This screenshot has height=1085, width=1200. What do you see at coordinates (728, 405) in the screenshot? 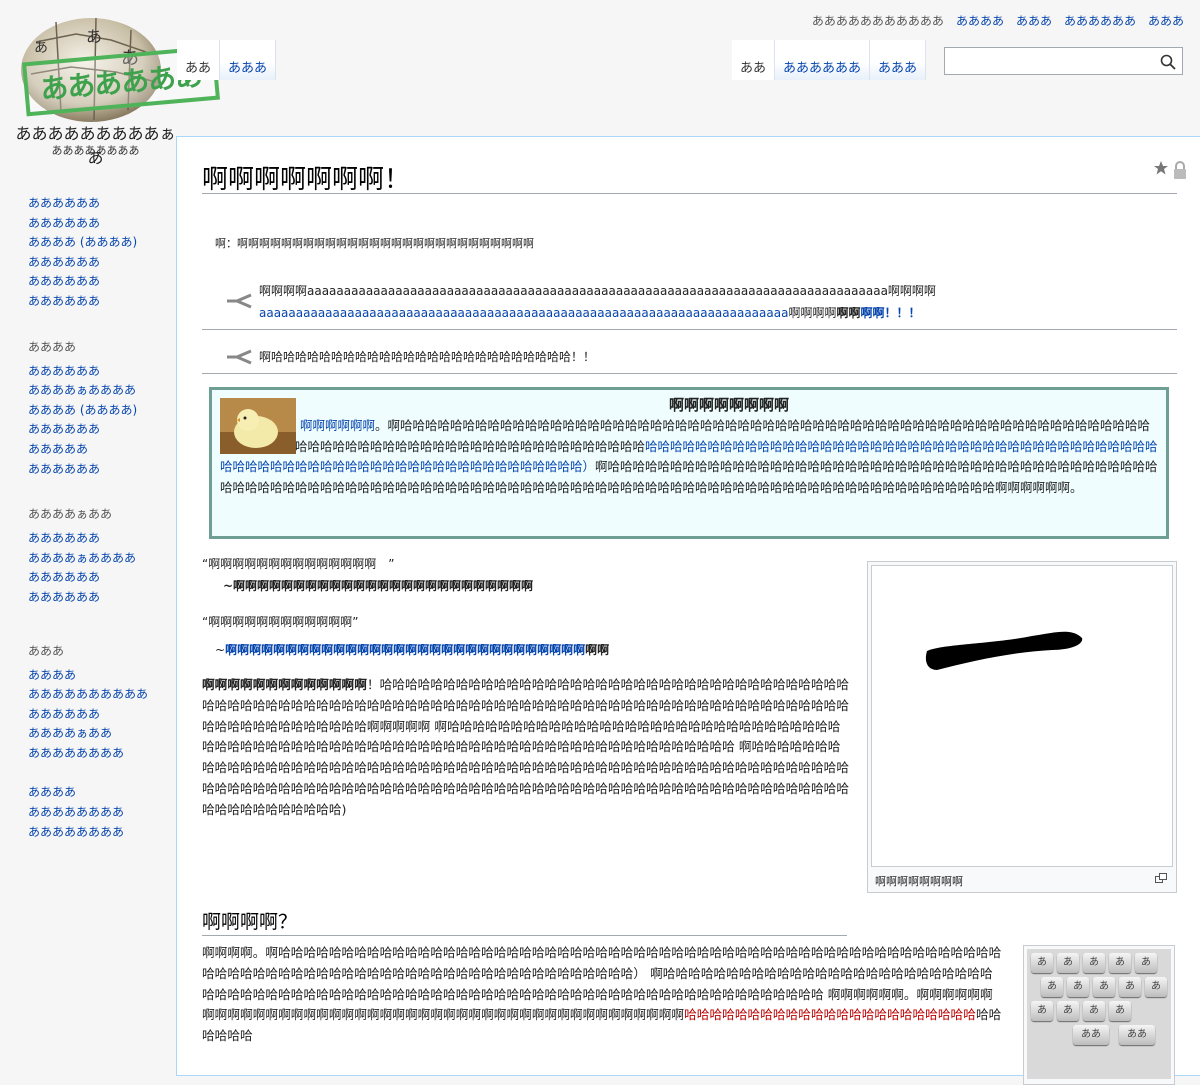
I see `notice-title: 啊啊啊啊啊啊啊啊` at bounding box center [728, 405].